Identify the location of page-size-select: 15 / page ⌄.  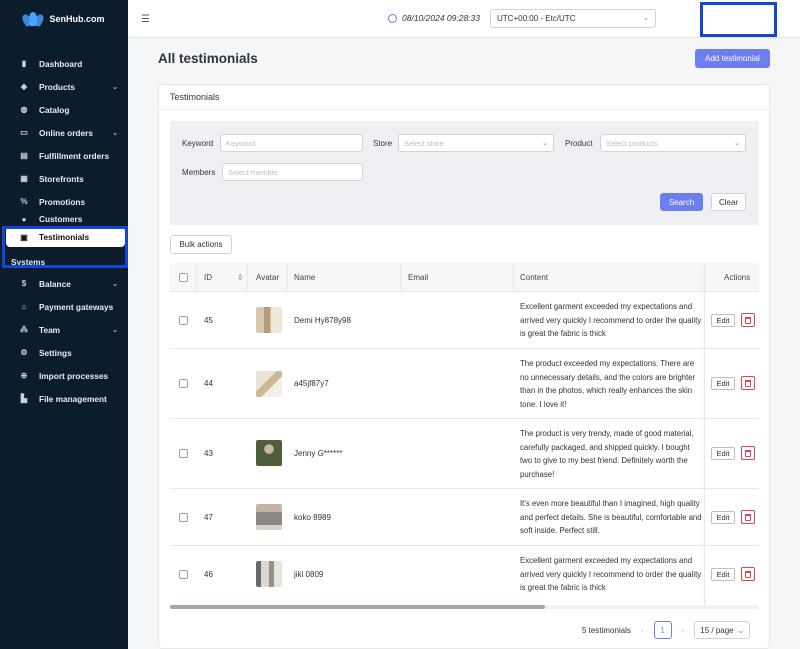
(722, 630).